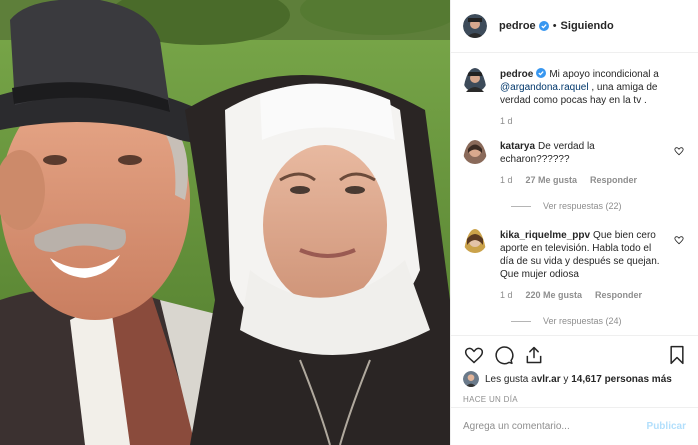 This screenshot has width=698, height=445. What do you see at coordinates (582, 206) in the screenshot?
I see `view-replies-label: Ver respuestas (22)` at bounding box center [582, 206].